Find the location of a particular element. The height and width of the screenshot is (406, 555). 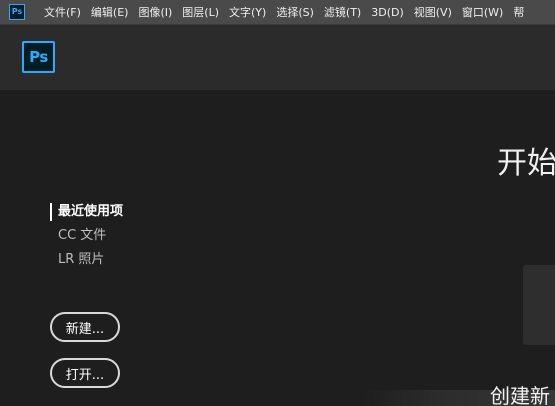

menu-window: 窗口(W) is located at coordinates (482, 12).